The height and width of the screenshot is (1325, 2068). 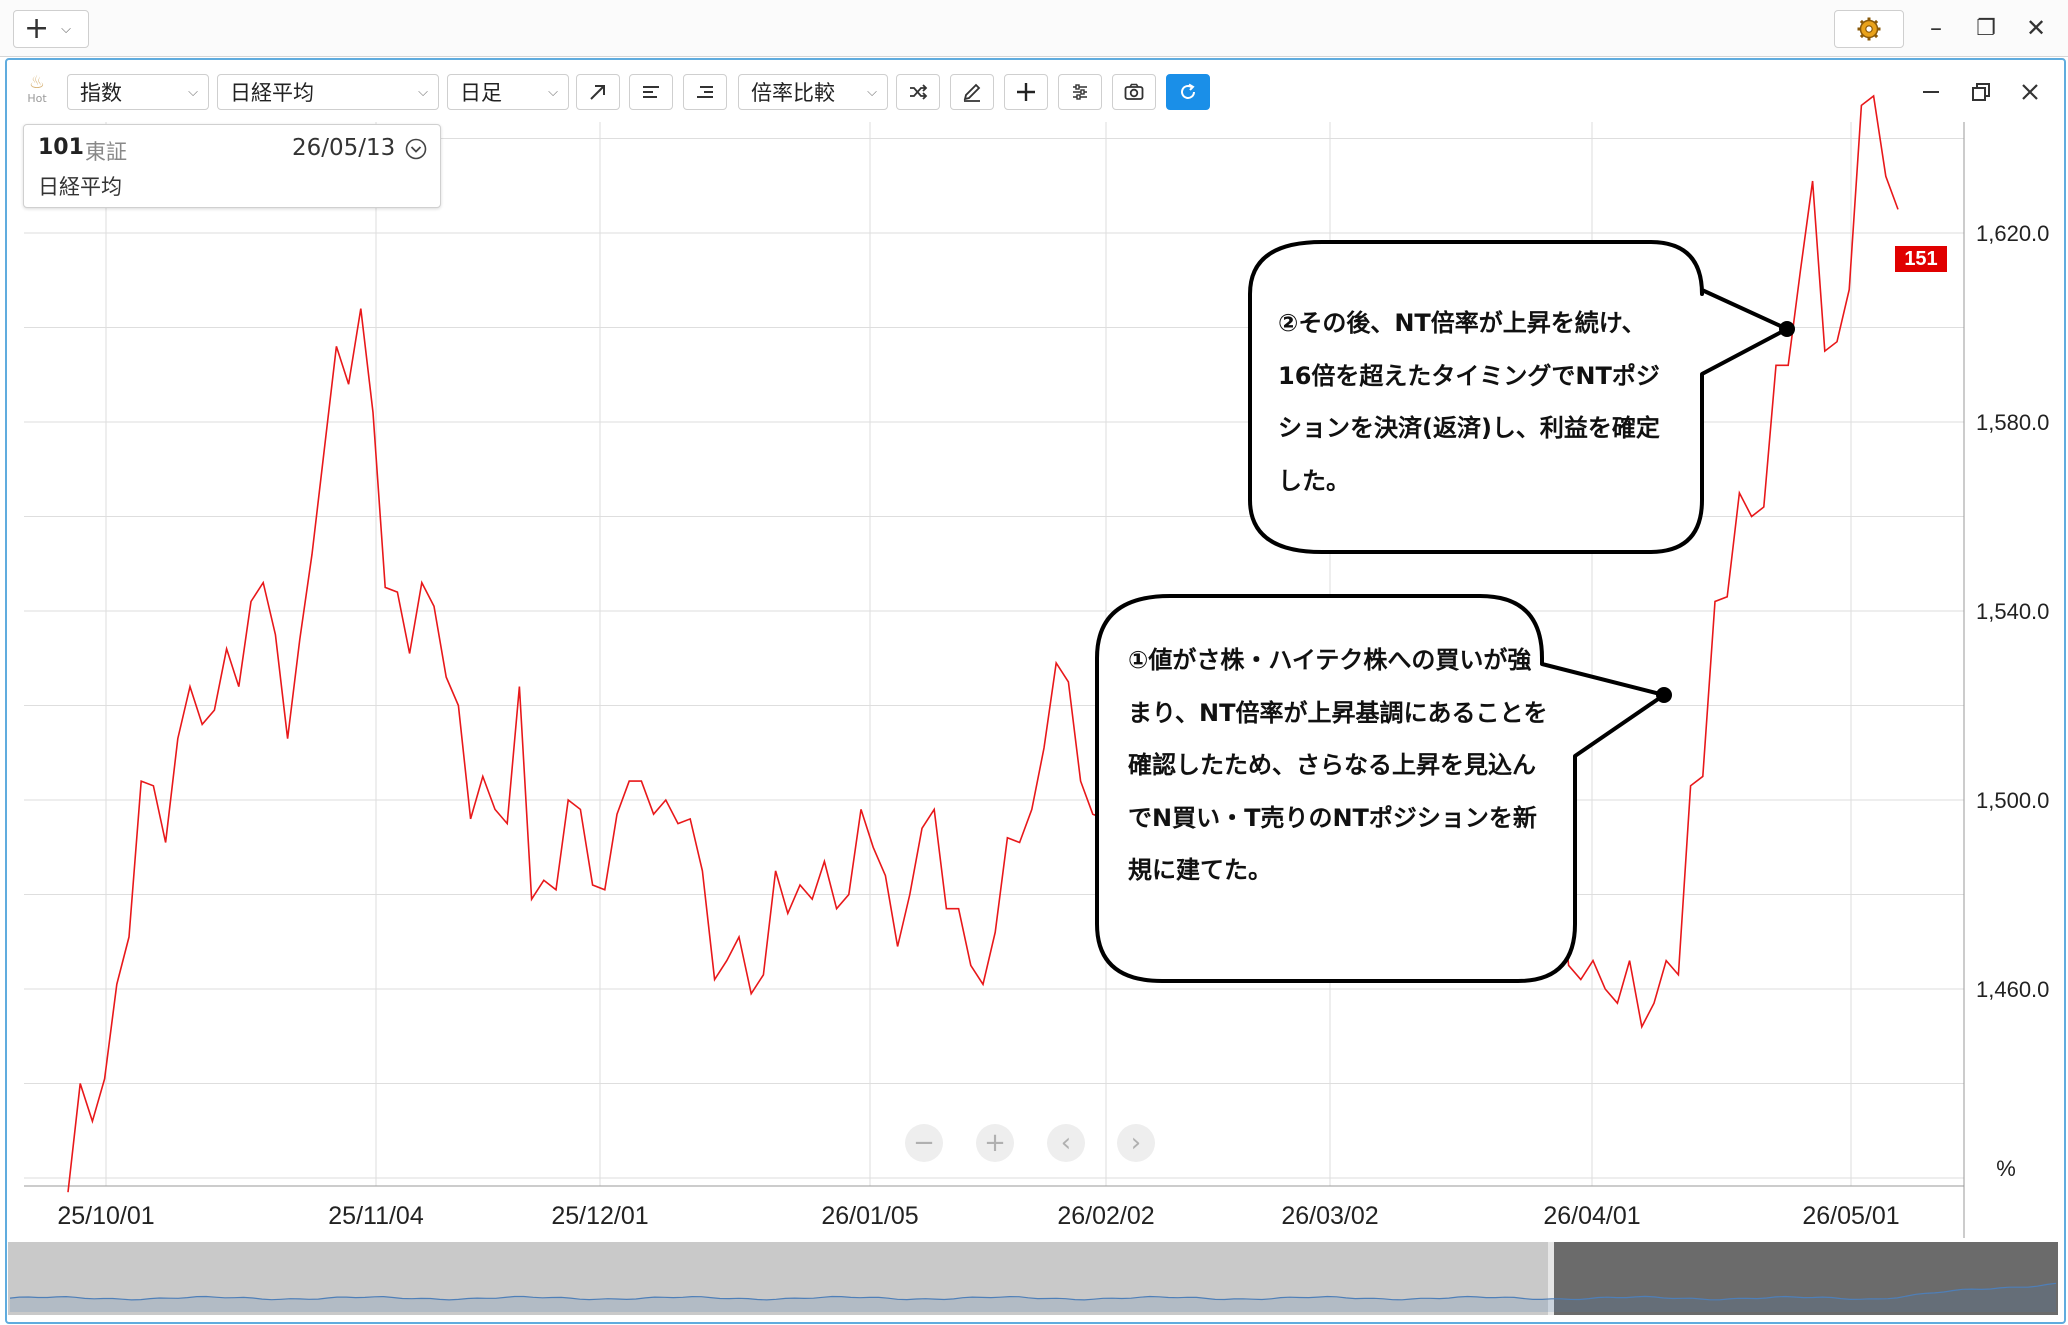 I want to click on y-tick-label: 1,540.0, so click(x=2012, y=611).